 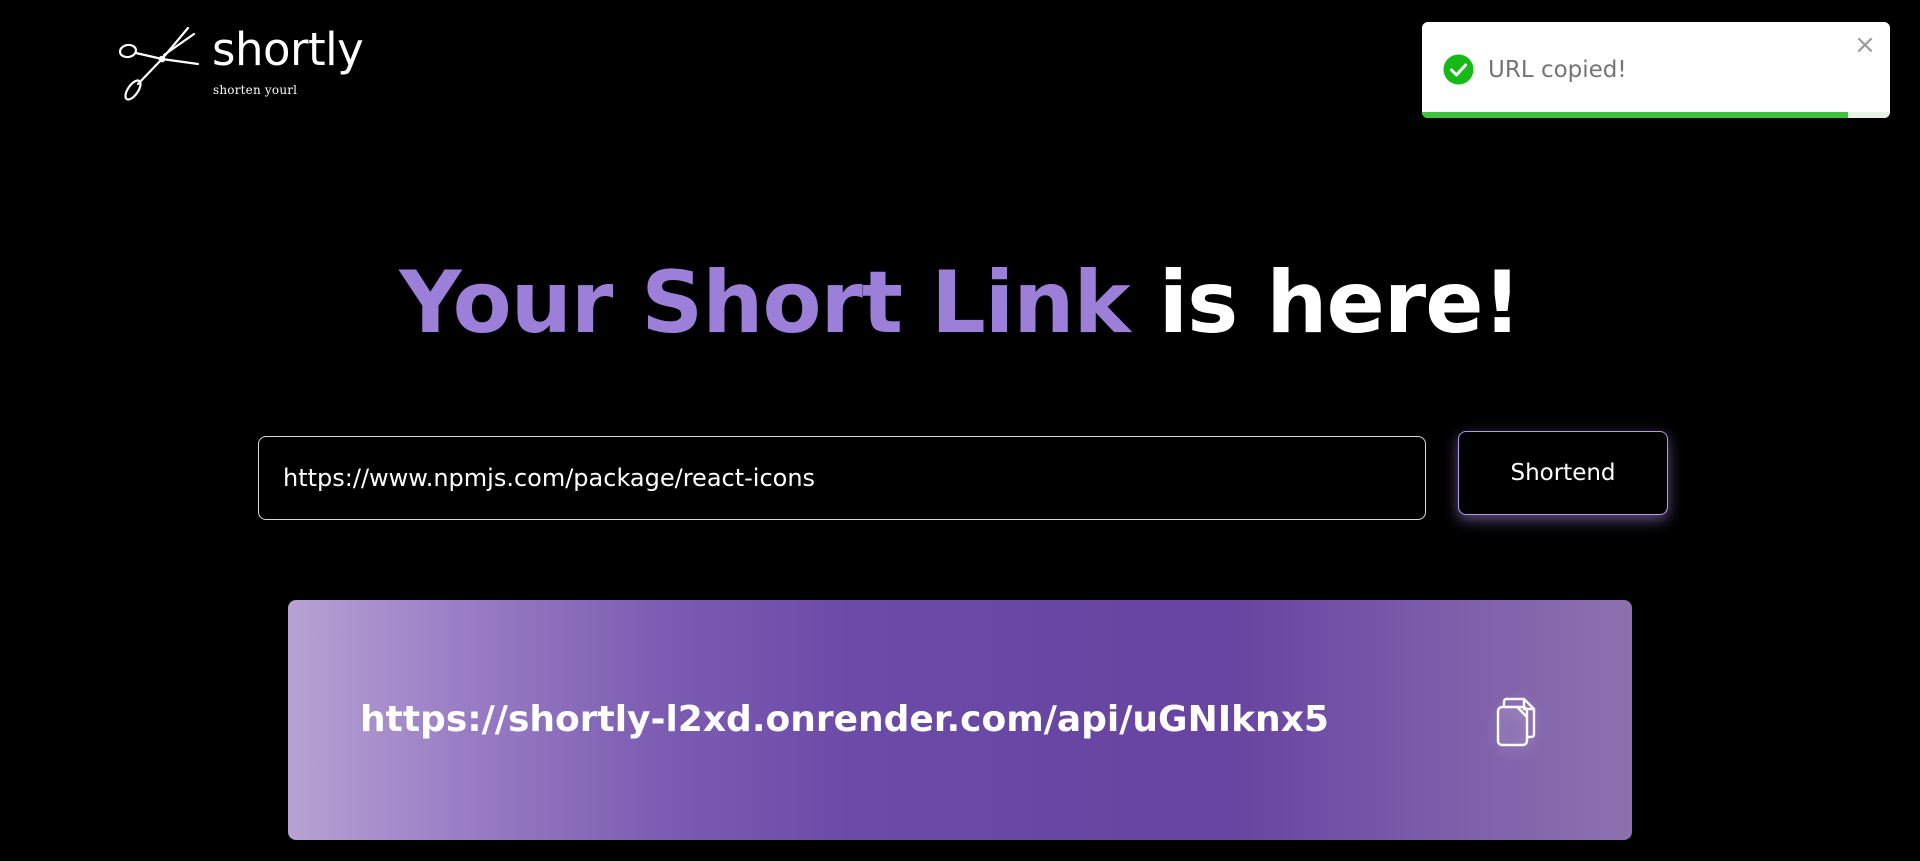 I want to click on close-icon: ×, so click(x=1865, y=45).